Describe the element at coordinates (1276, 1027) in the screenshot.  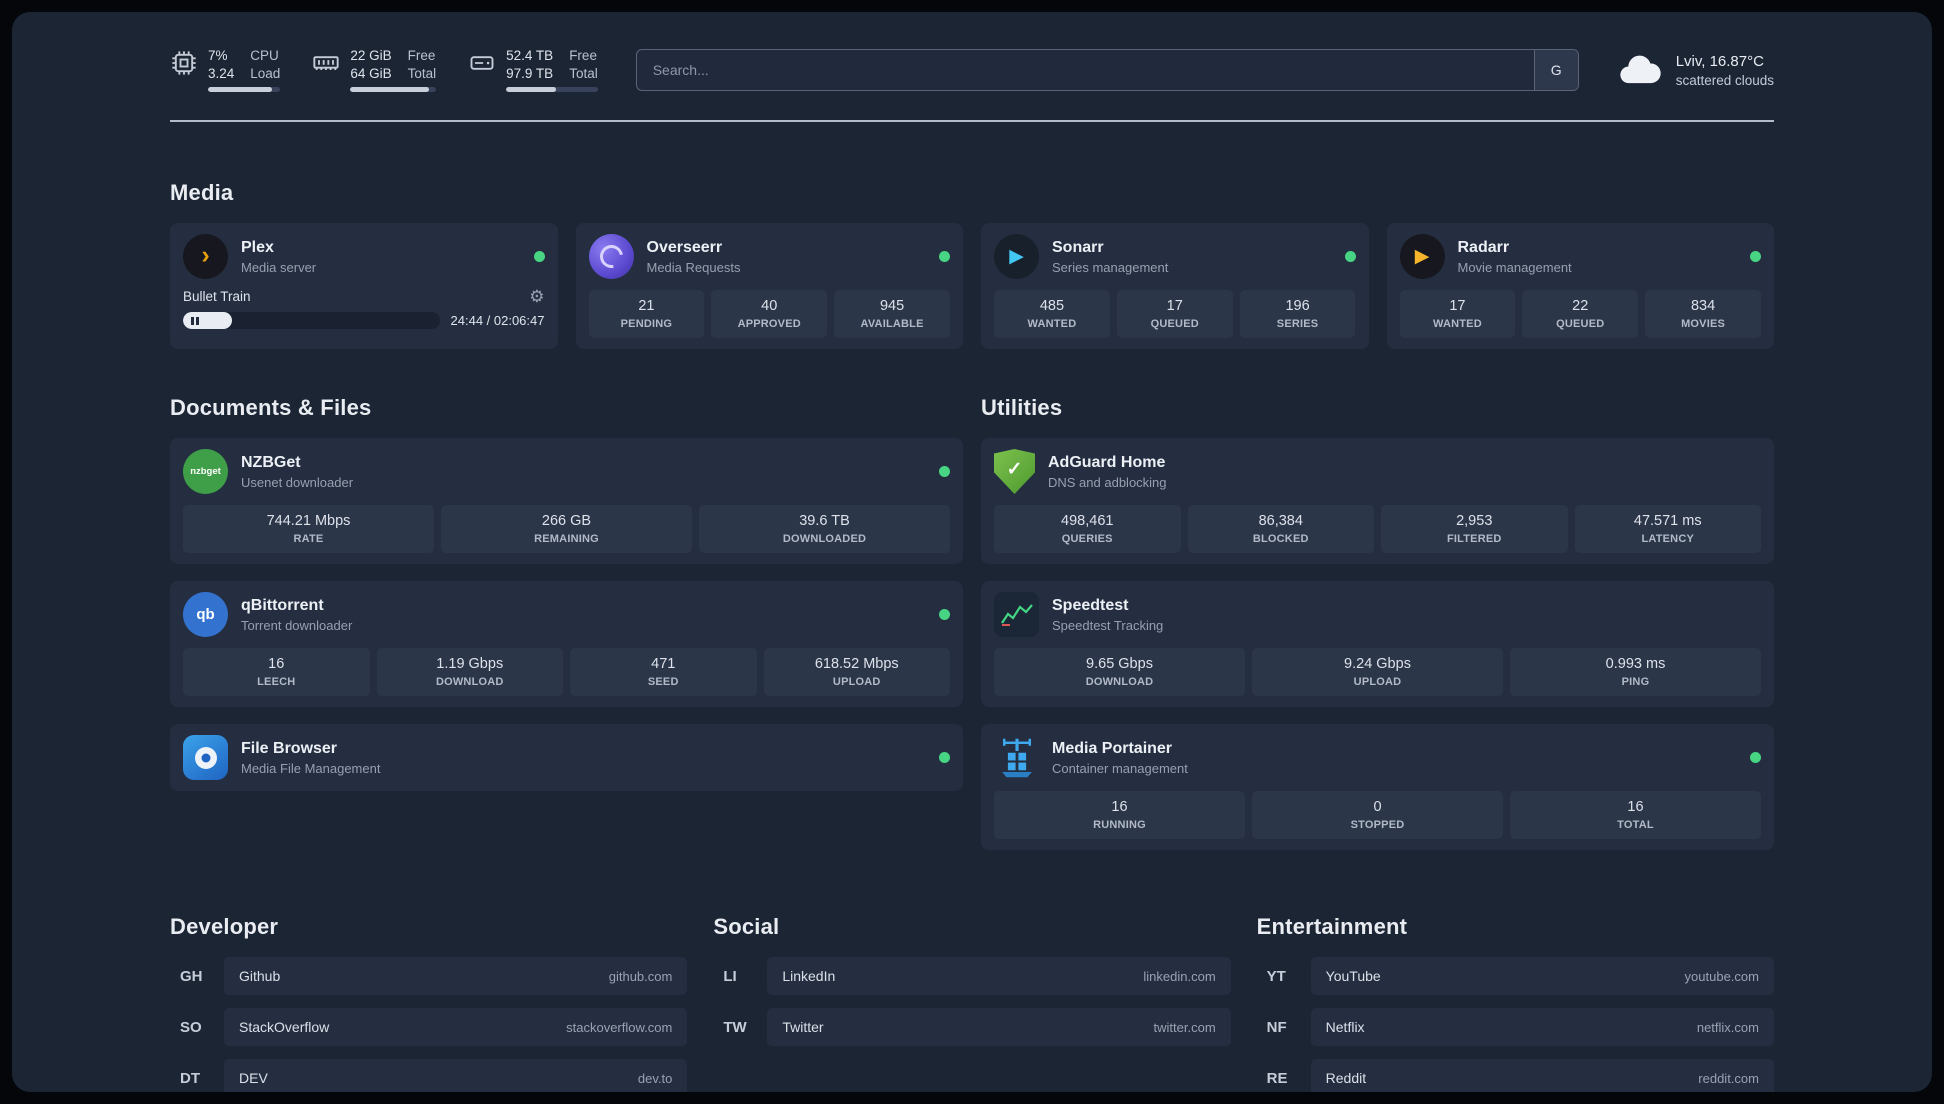
I see `bookmark-abbr: NF` at that location.